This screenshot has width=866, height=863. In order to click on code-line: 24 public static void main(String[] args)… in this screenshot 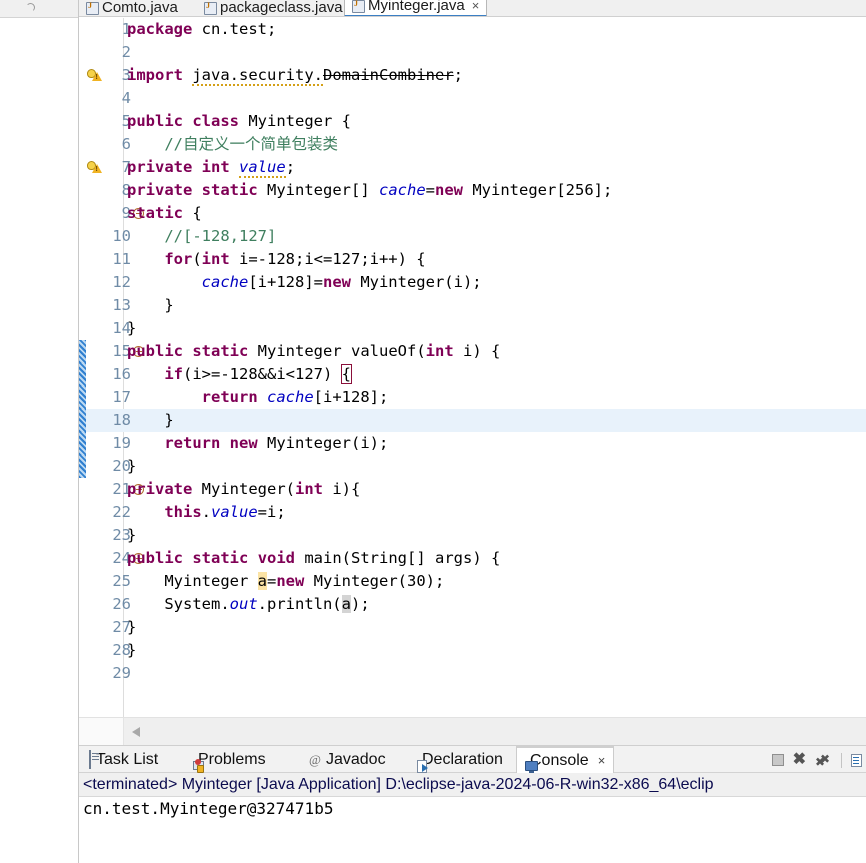, I will do `click(472, 558)`.